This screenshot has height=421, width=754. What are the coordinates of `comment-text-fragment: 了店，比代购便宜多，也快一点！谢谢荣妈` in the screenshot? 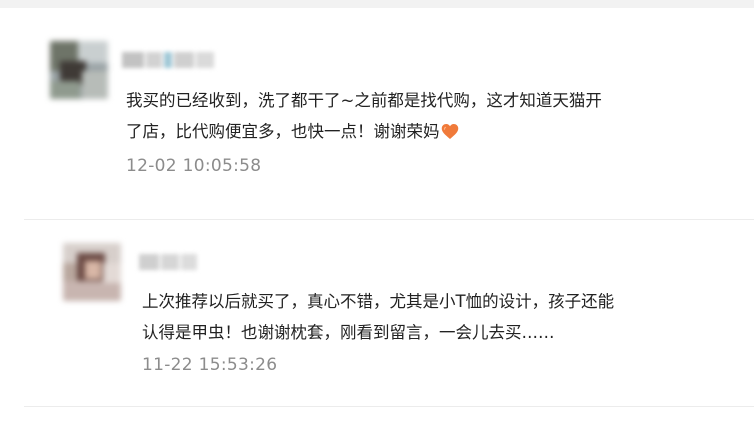 It's located at (283, 131).